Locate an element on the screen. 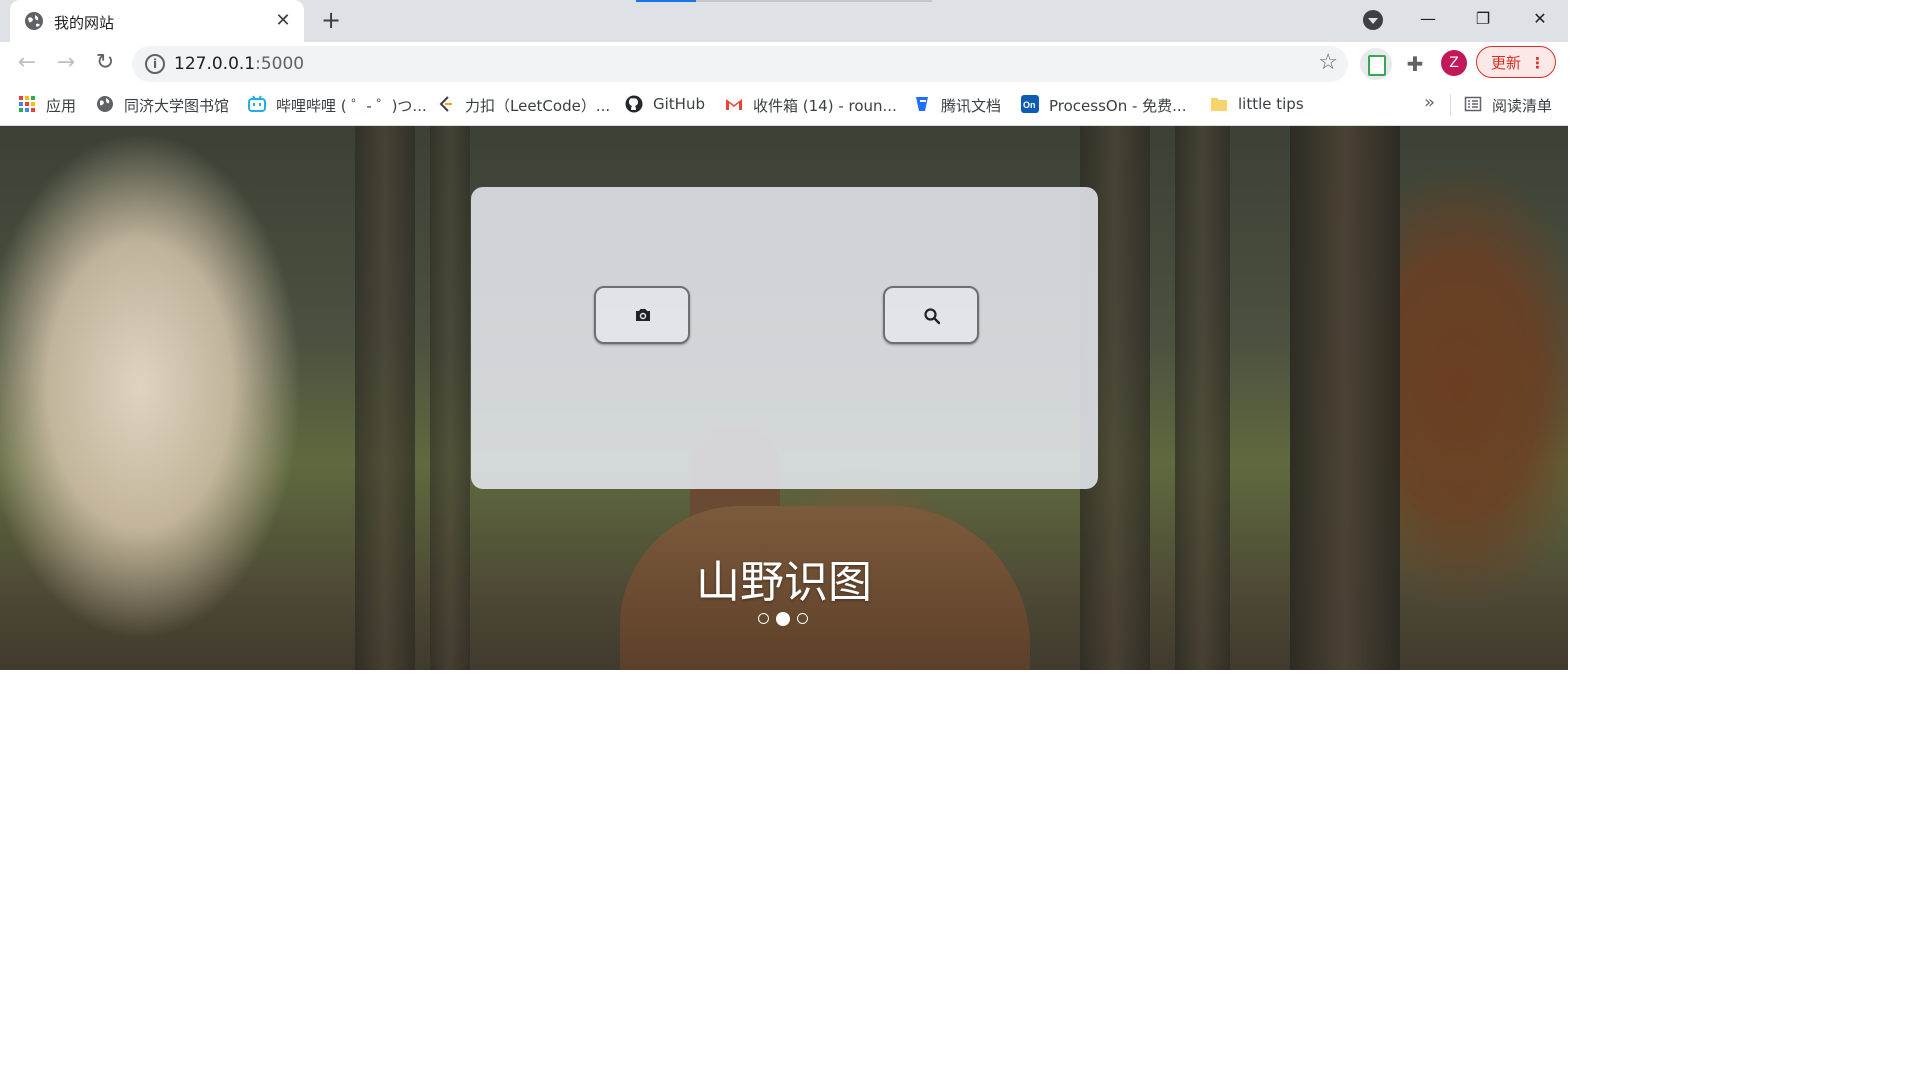 This screenshot has height=1080, width=1920. camera-icon is located at coordinates (643, 315).